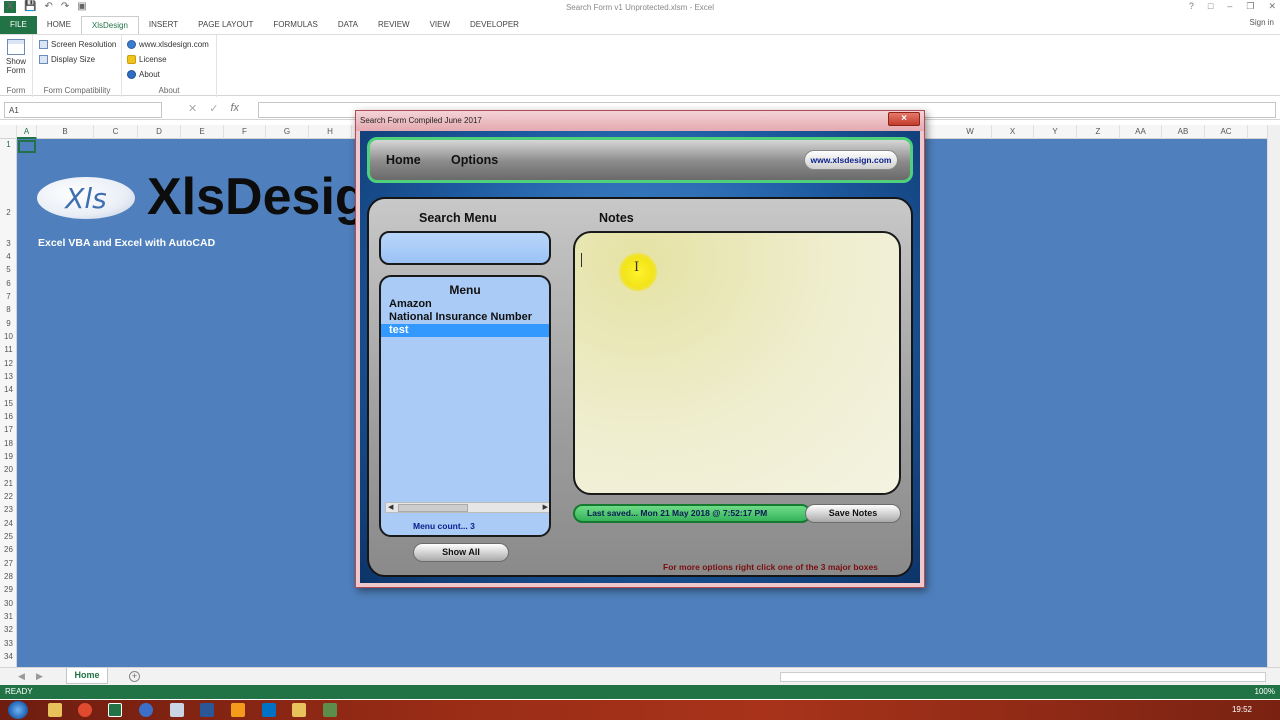 The width and height of the screenshot is (1280, 720). Describe the element at coordinates (1242, 709) in the screenshot. I see `taskbar-clock: 19:52` at that location.